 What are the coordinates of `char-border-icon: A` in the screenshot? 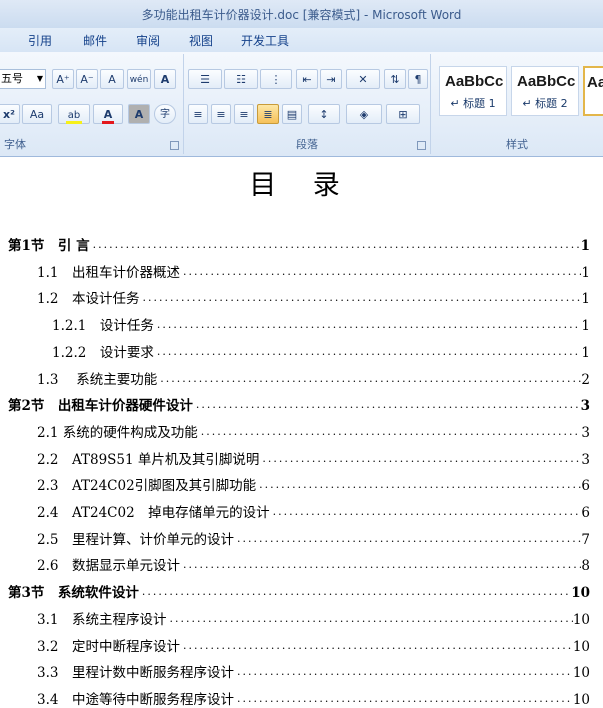 It's located at (165, 79).